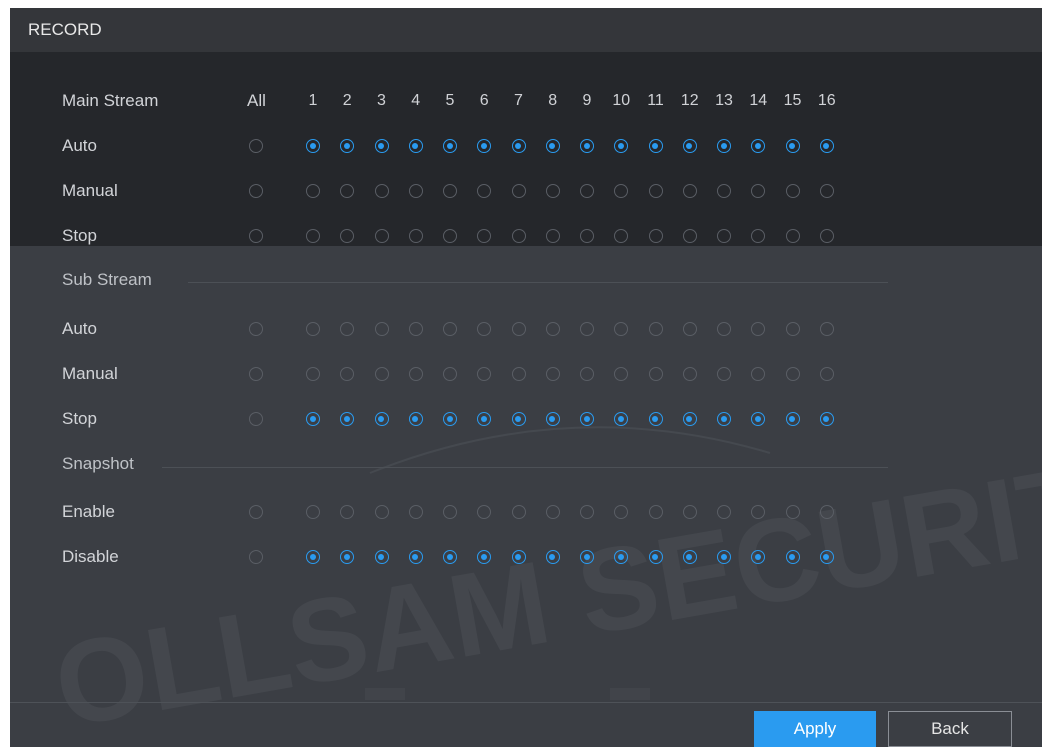 This screenshot has height=747, width=1054. I want to click on snapshot-radio-ch9, so click(587, 557).